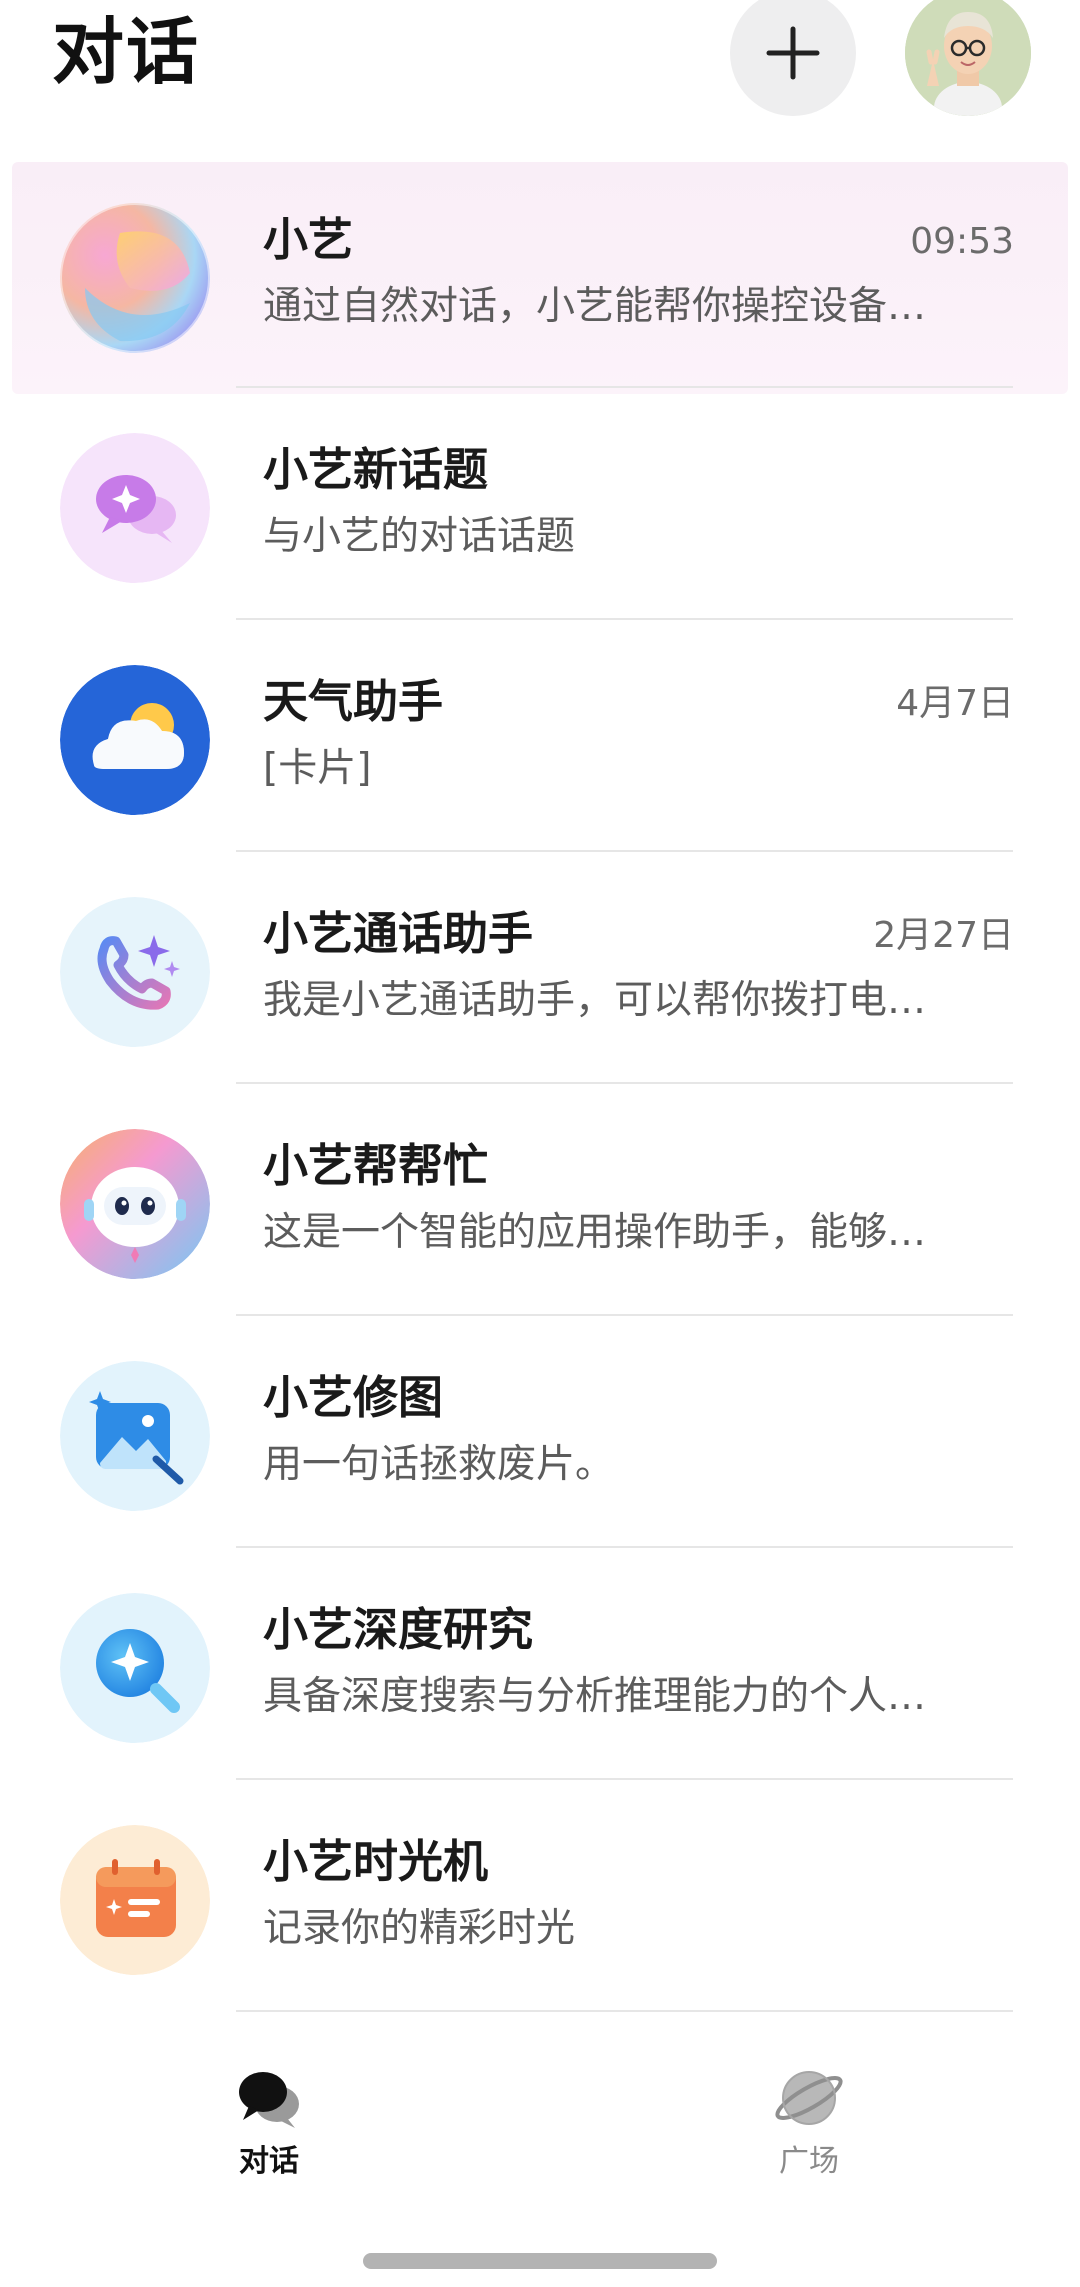 The width and height of the screenshot is (1080, 2287). I want to click on chat-name: 天气助手, so click(353, 701).